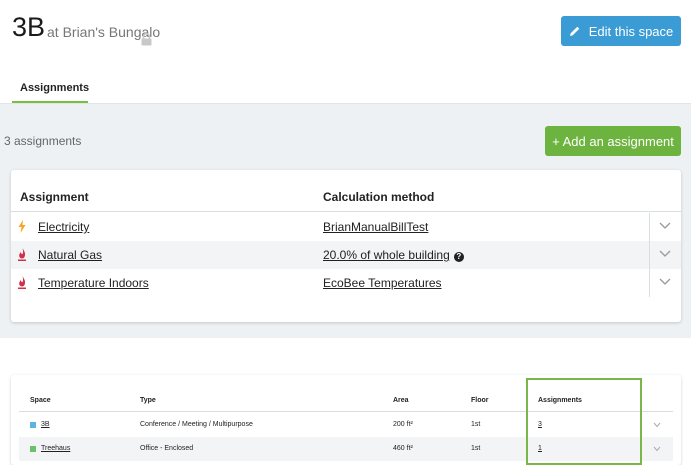 The image size is (691, 465). I want to click on space-area: 460 ft², so click(403, 448).